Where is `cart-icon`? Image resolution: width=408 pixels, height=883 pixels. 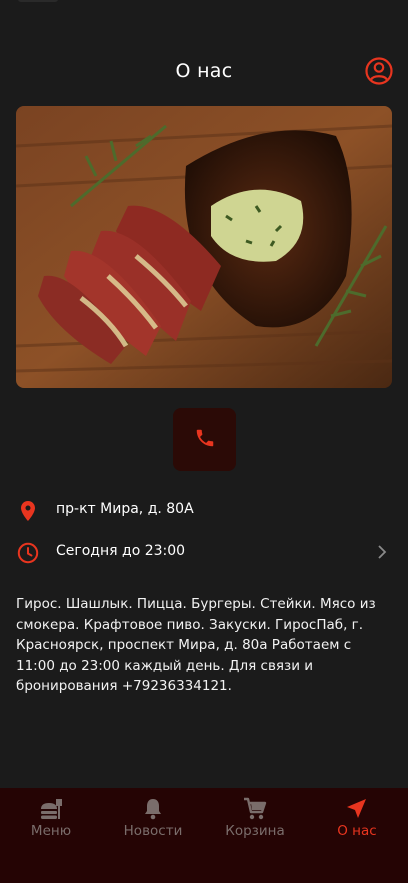 cart-icon is located at coordinates (255, 809).